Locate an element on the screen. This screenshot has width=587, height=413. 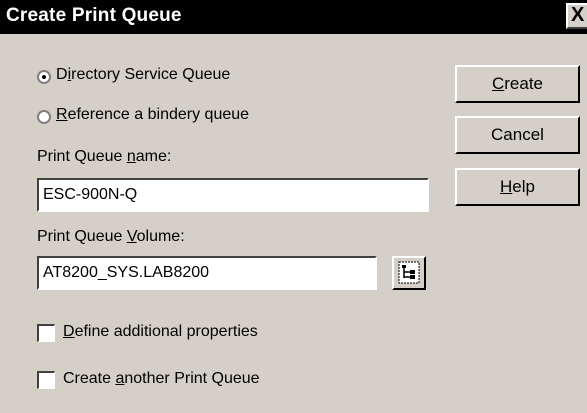
close-button: X is located at coordinates (576, 16).